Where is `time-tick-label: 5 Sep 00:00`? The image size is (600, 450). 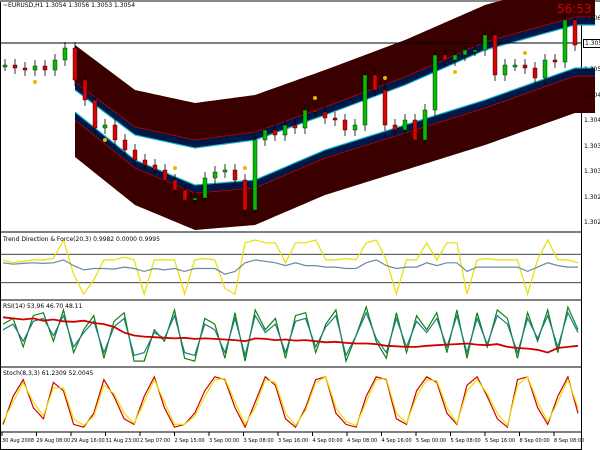
time-tick-label: 5 Sep 00:00 is located at coordinates (431, 441).